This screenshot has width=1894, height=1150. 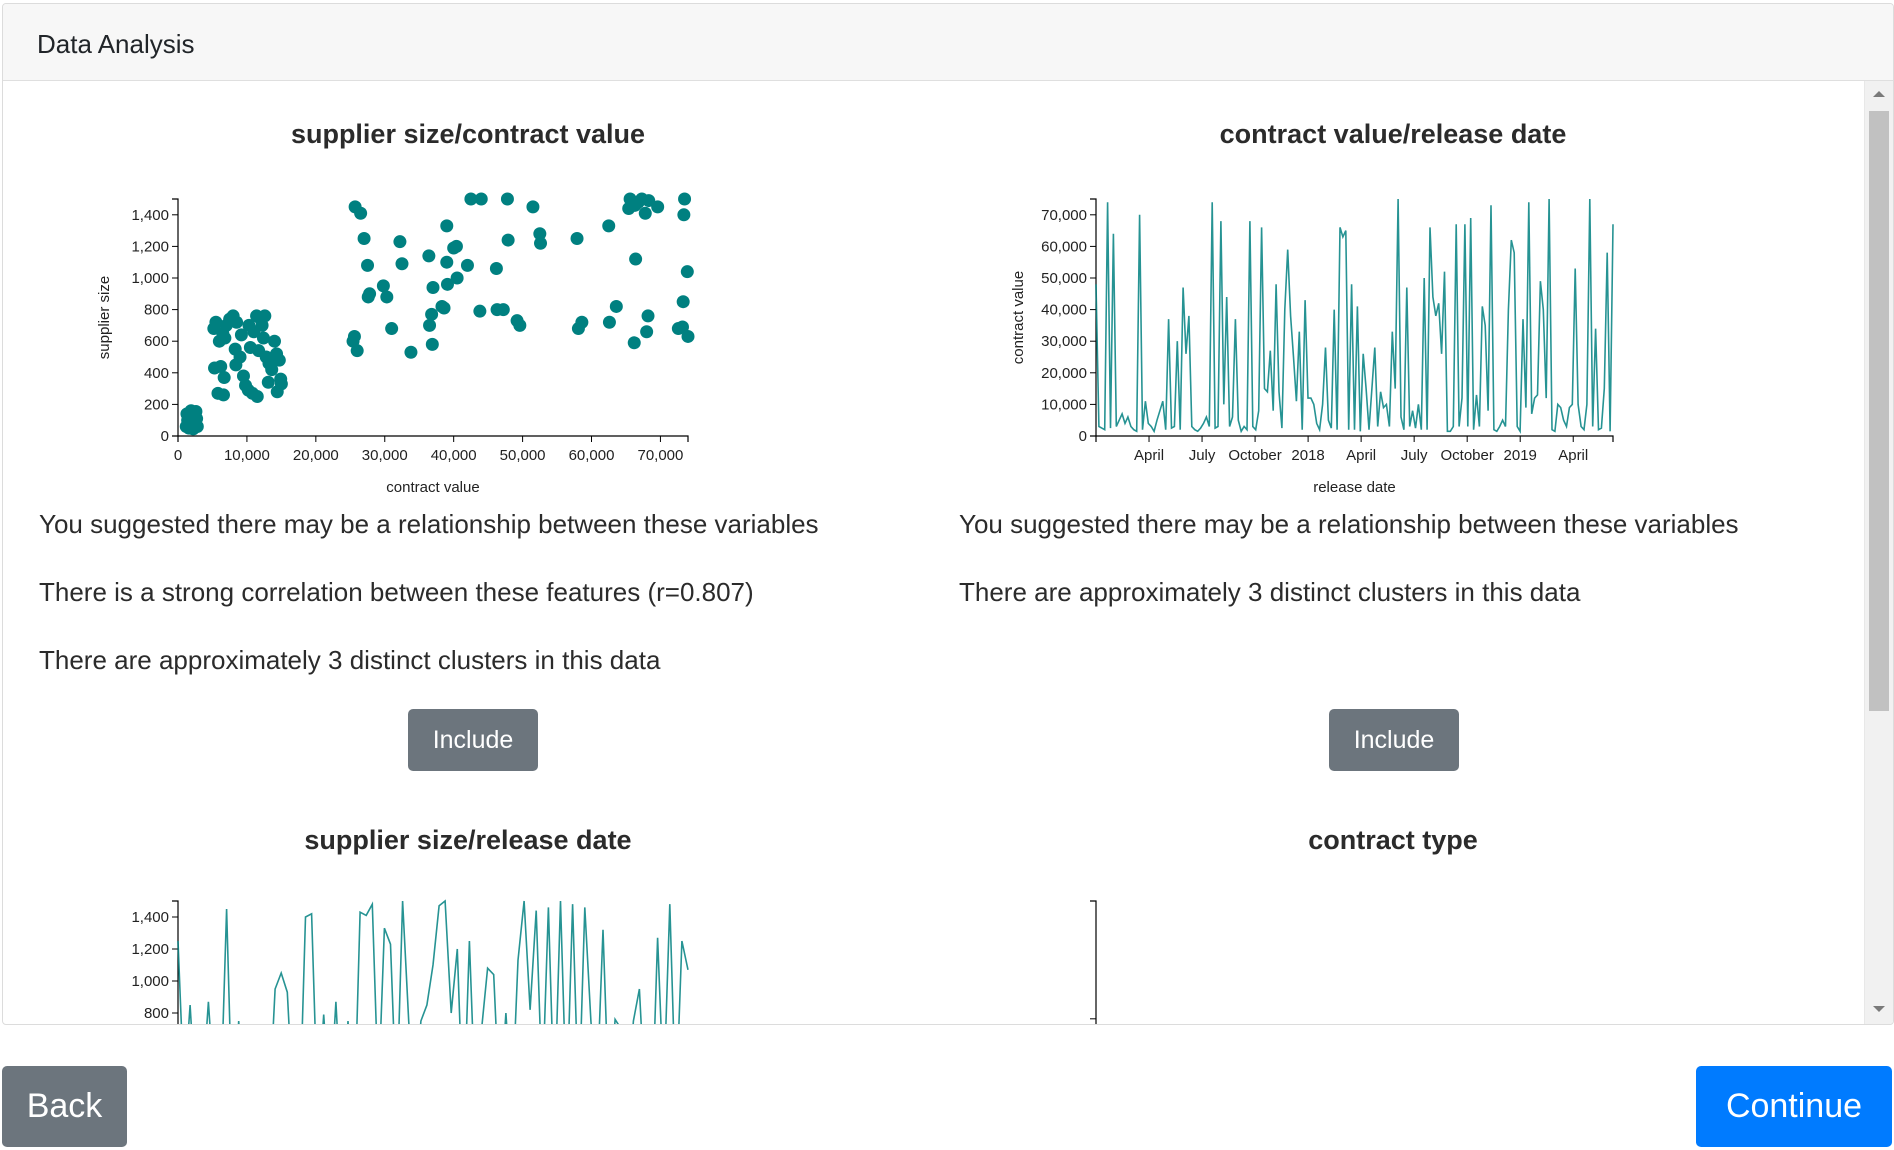 I want to click on y-tick-label: 1,000, so click(x=150, y=981).